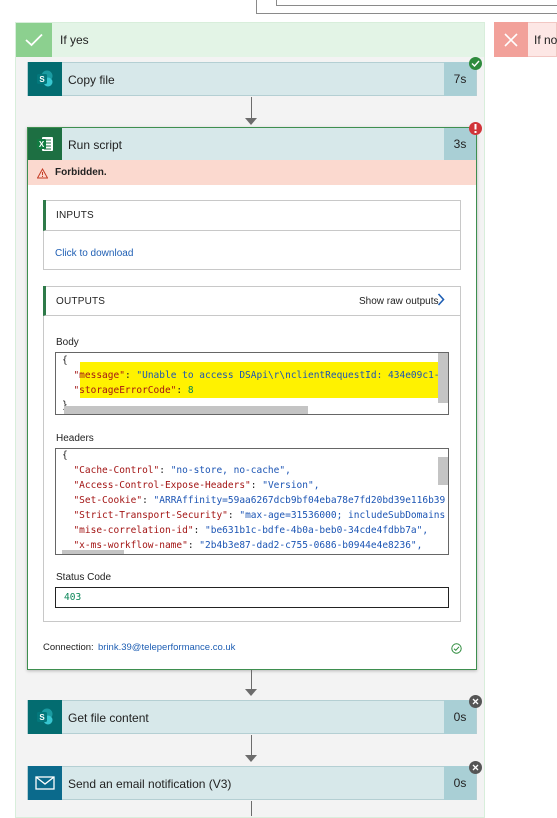 Image resolution: width=557 pixels, height=818 pixels. I want to click on headers-label: Headers, so click(75, 438).